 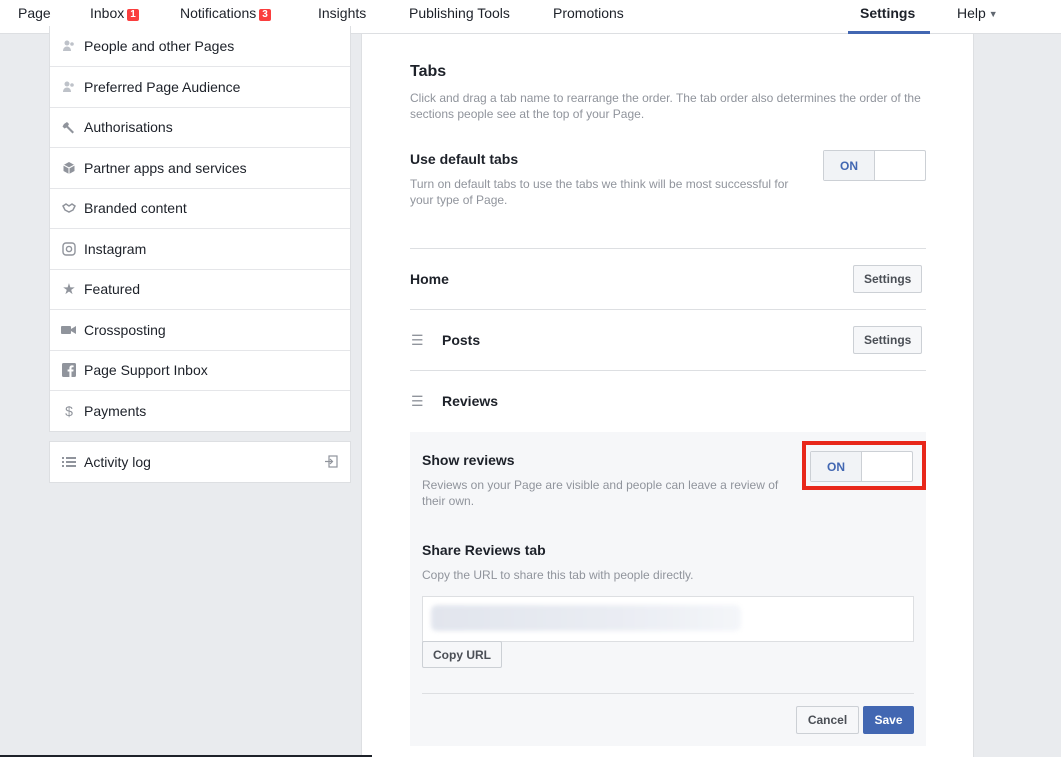 I want to click on blurred-url, so click(x=586, y=618).